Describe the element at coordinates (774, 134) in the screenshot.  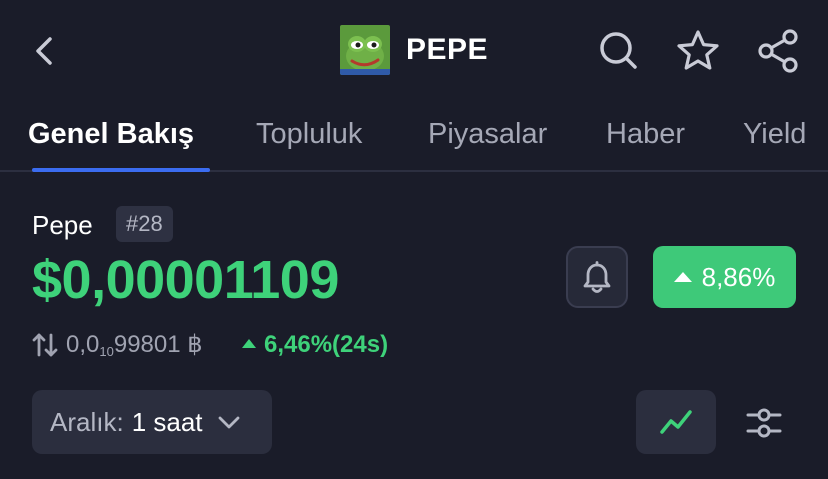
I see `tab-yield: Yield` at that location.